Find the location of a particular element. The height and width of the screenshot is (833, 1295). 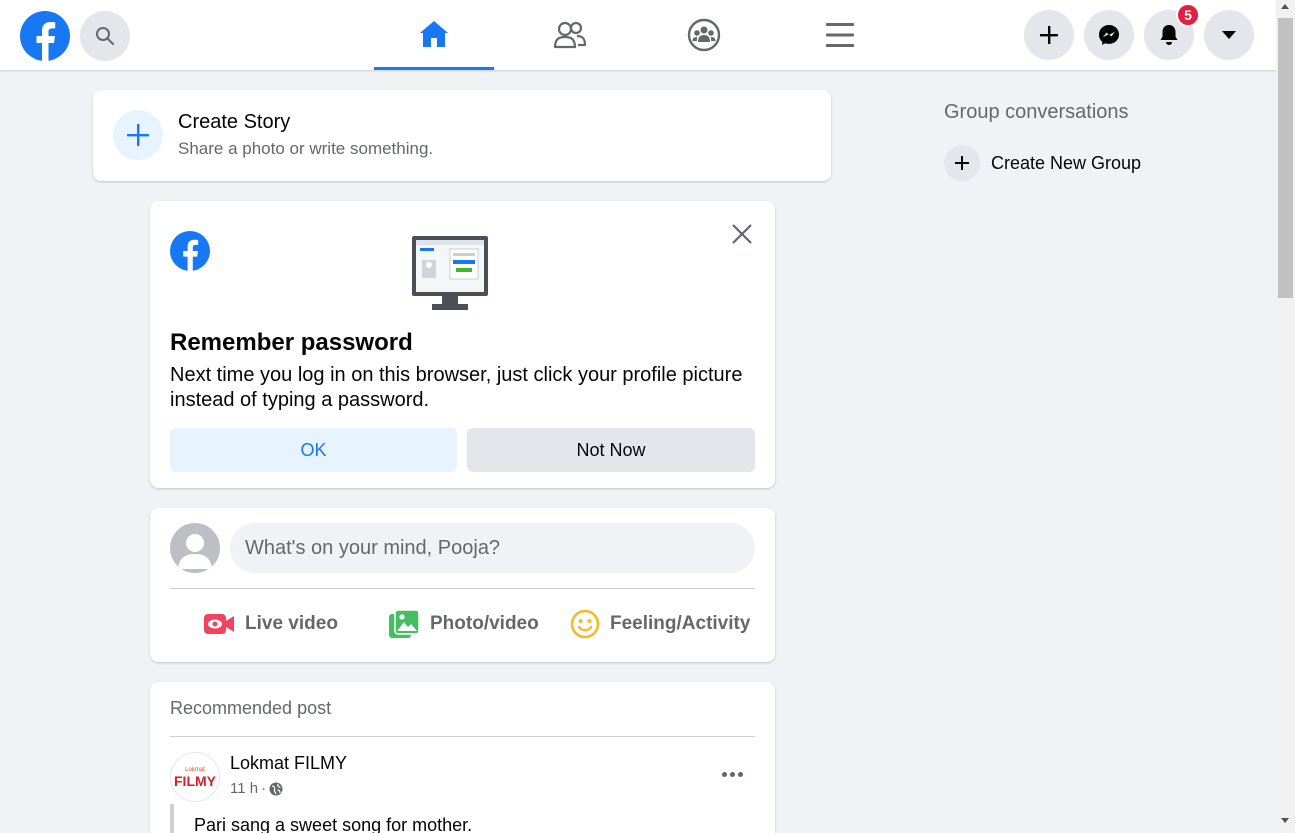

create-button is located at coordinates (1049, 35).